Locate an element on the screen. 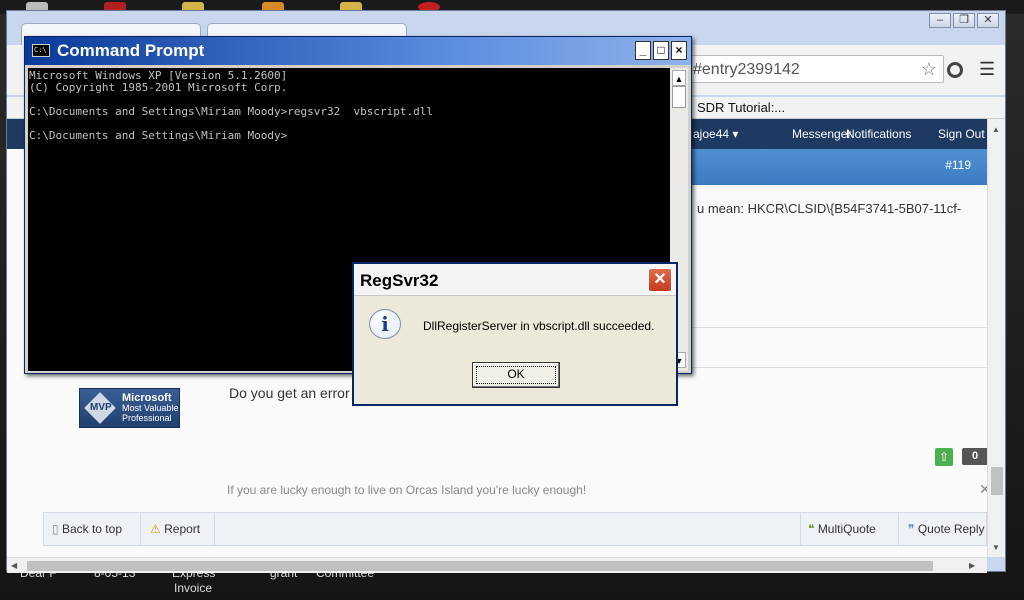  cmd-icon: C:\ is located at coordinates (41, 50).